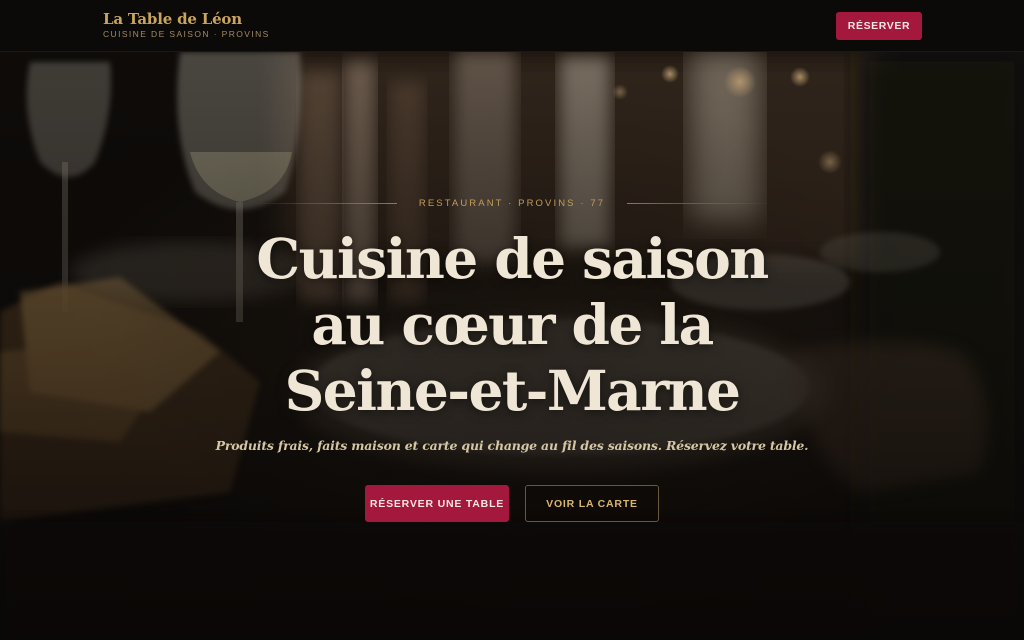 The height and width of the screenshot is (640, 1024). Describe the element at coordinates (512, 503) in the screenshot. I see `hero-cta-row: RÉSERVER UNE TABLE VOIR LA CARTE` at that location.